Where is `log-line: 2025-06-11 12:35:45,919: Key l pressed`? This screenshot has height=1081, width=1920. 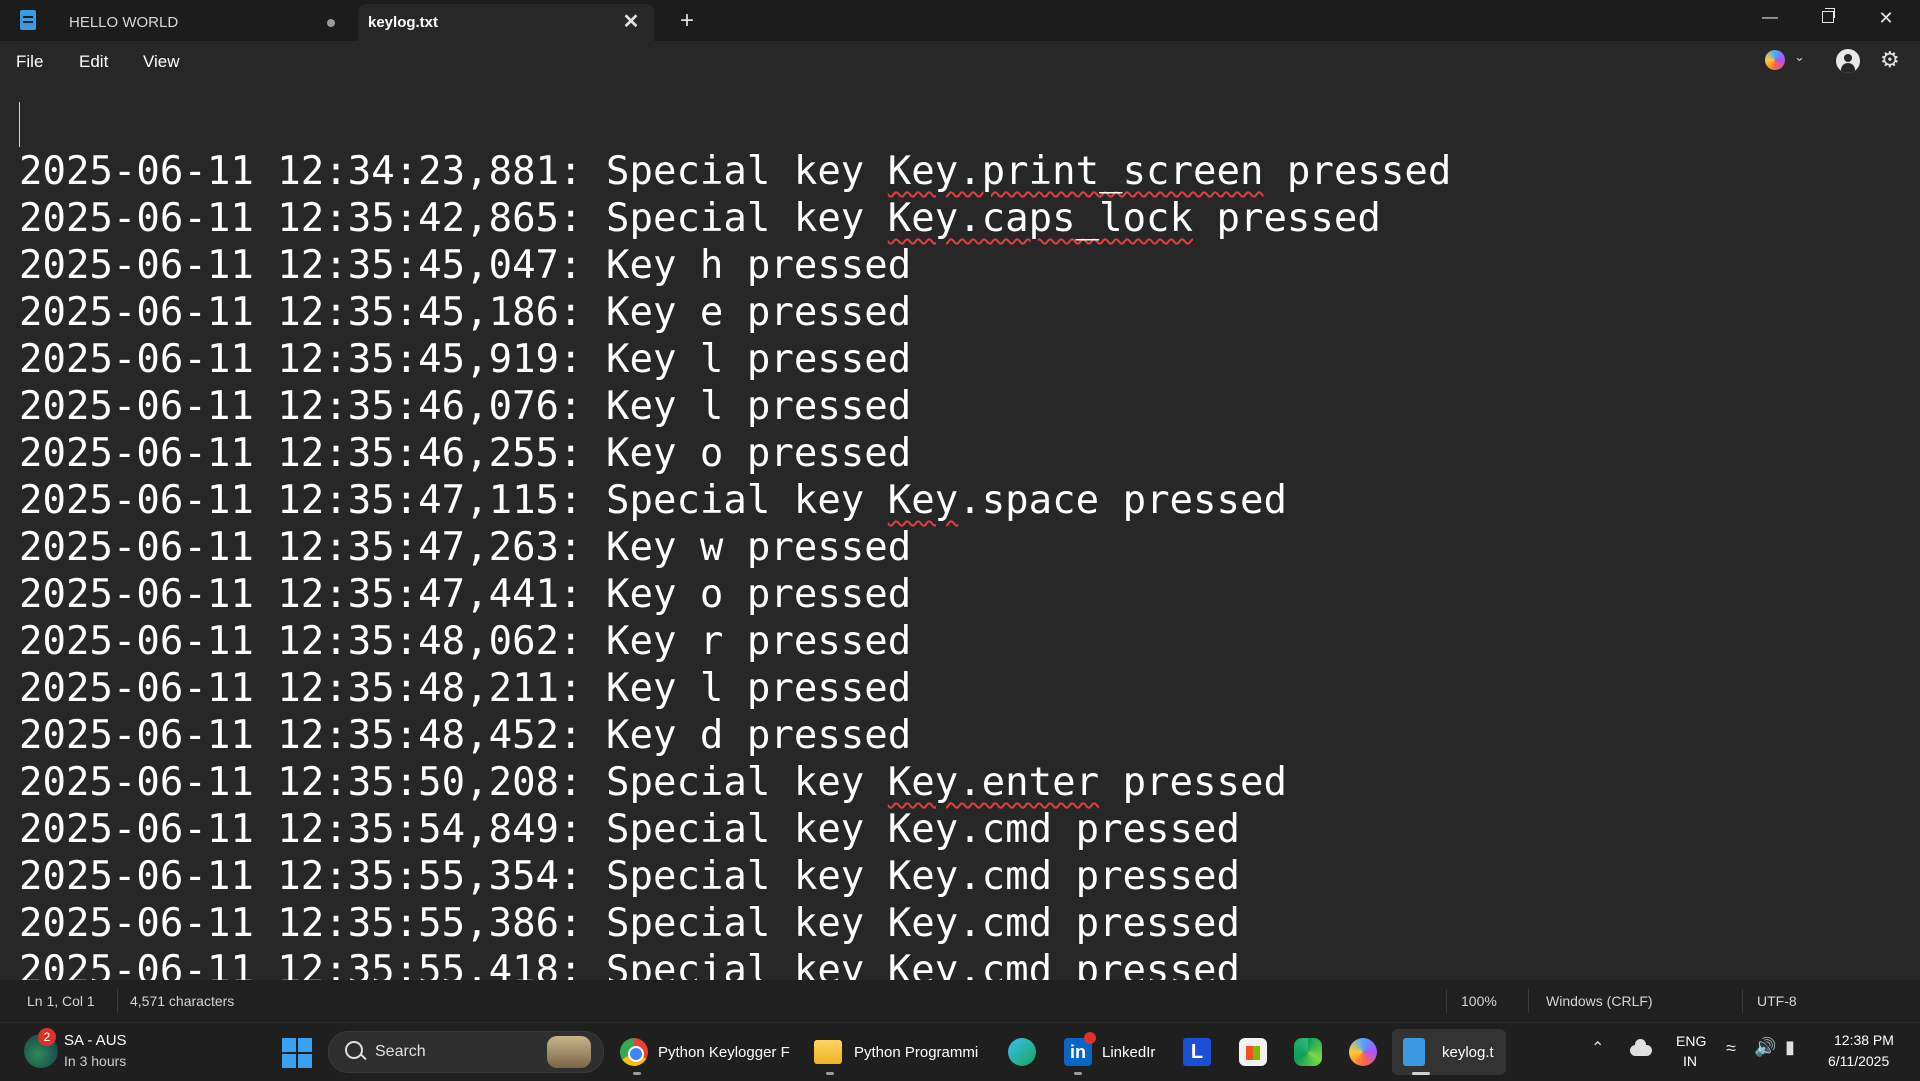 log-line: 2025-06-11 12:35:45,919: Key l pressed is located at coordinates (735, 359).